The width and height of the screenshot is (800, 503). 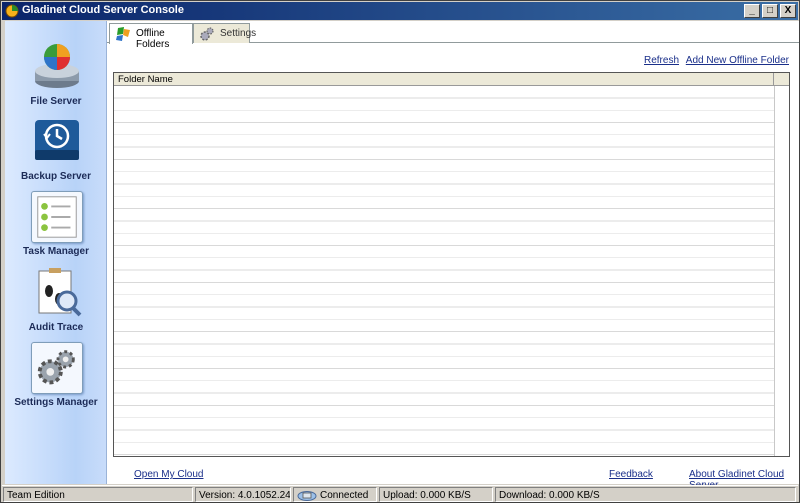 I want to click on toolbar-links: Refresh Add New Offline Folder, so click(x=714, y=60).